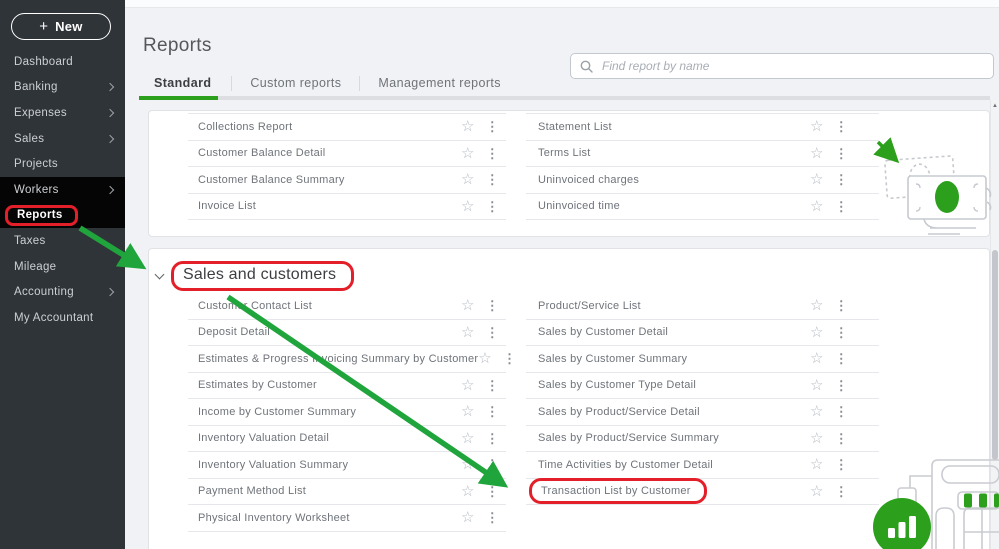  Describe the element at coordinates (347, 154) in the screenshot. I see `report-row: Customer Balance Detail ☆ ⋮` at that location.